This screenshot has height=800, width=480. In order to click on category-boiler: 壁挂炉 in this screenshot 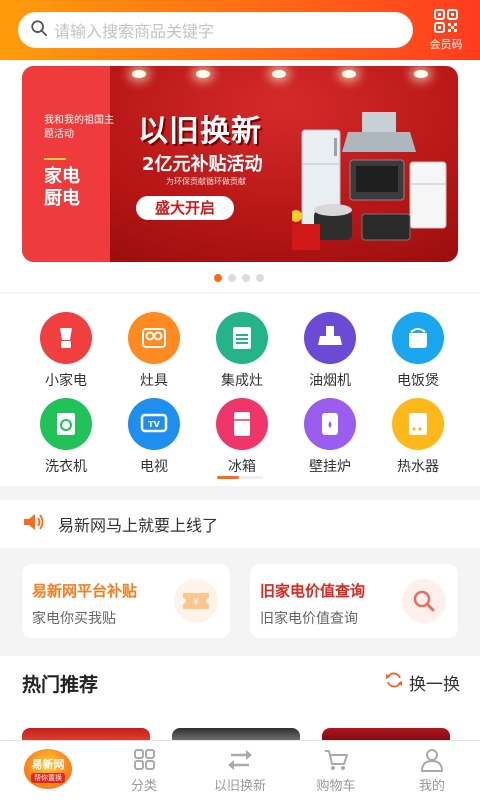, I will do `click(330, 437)`.